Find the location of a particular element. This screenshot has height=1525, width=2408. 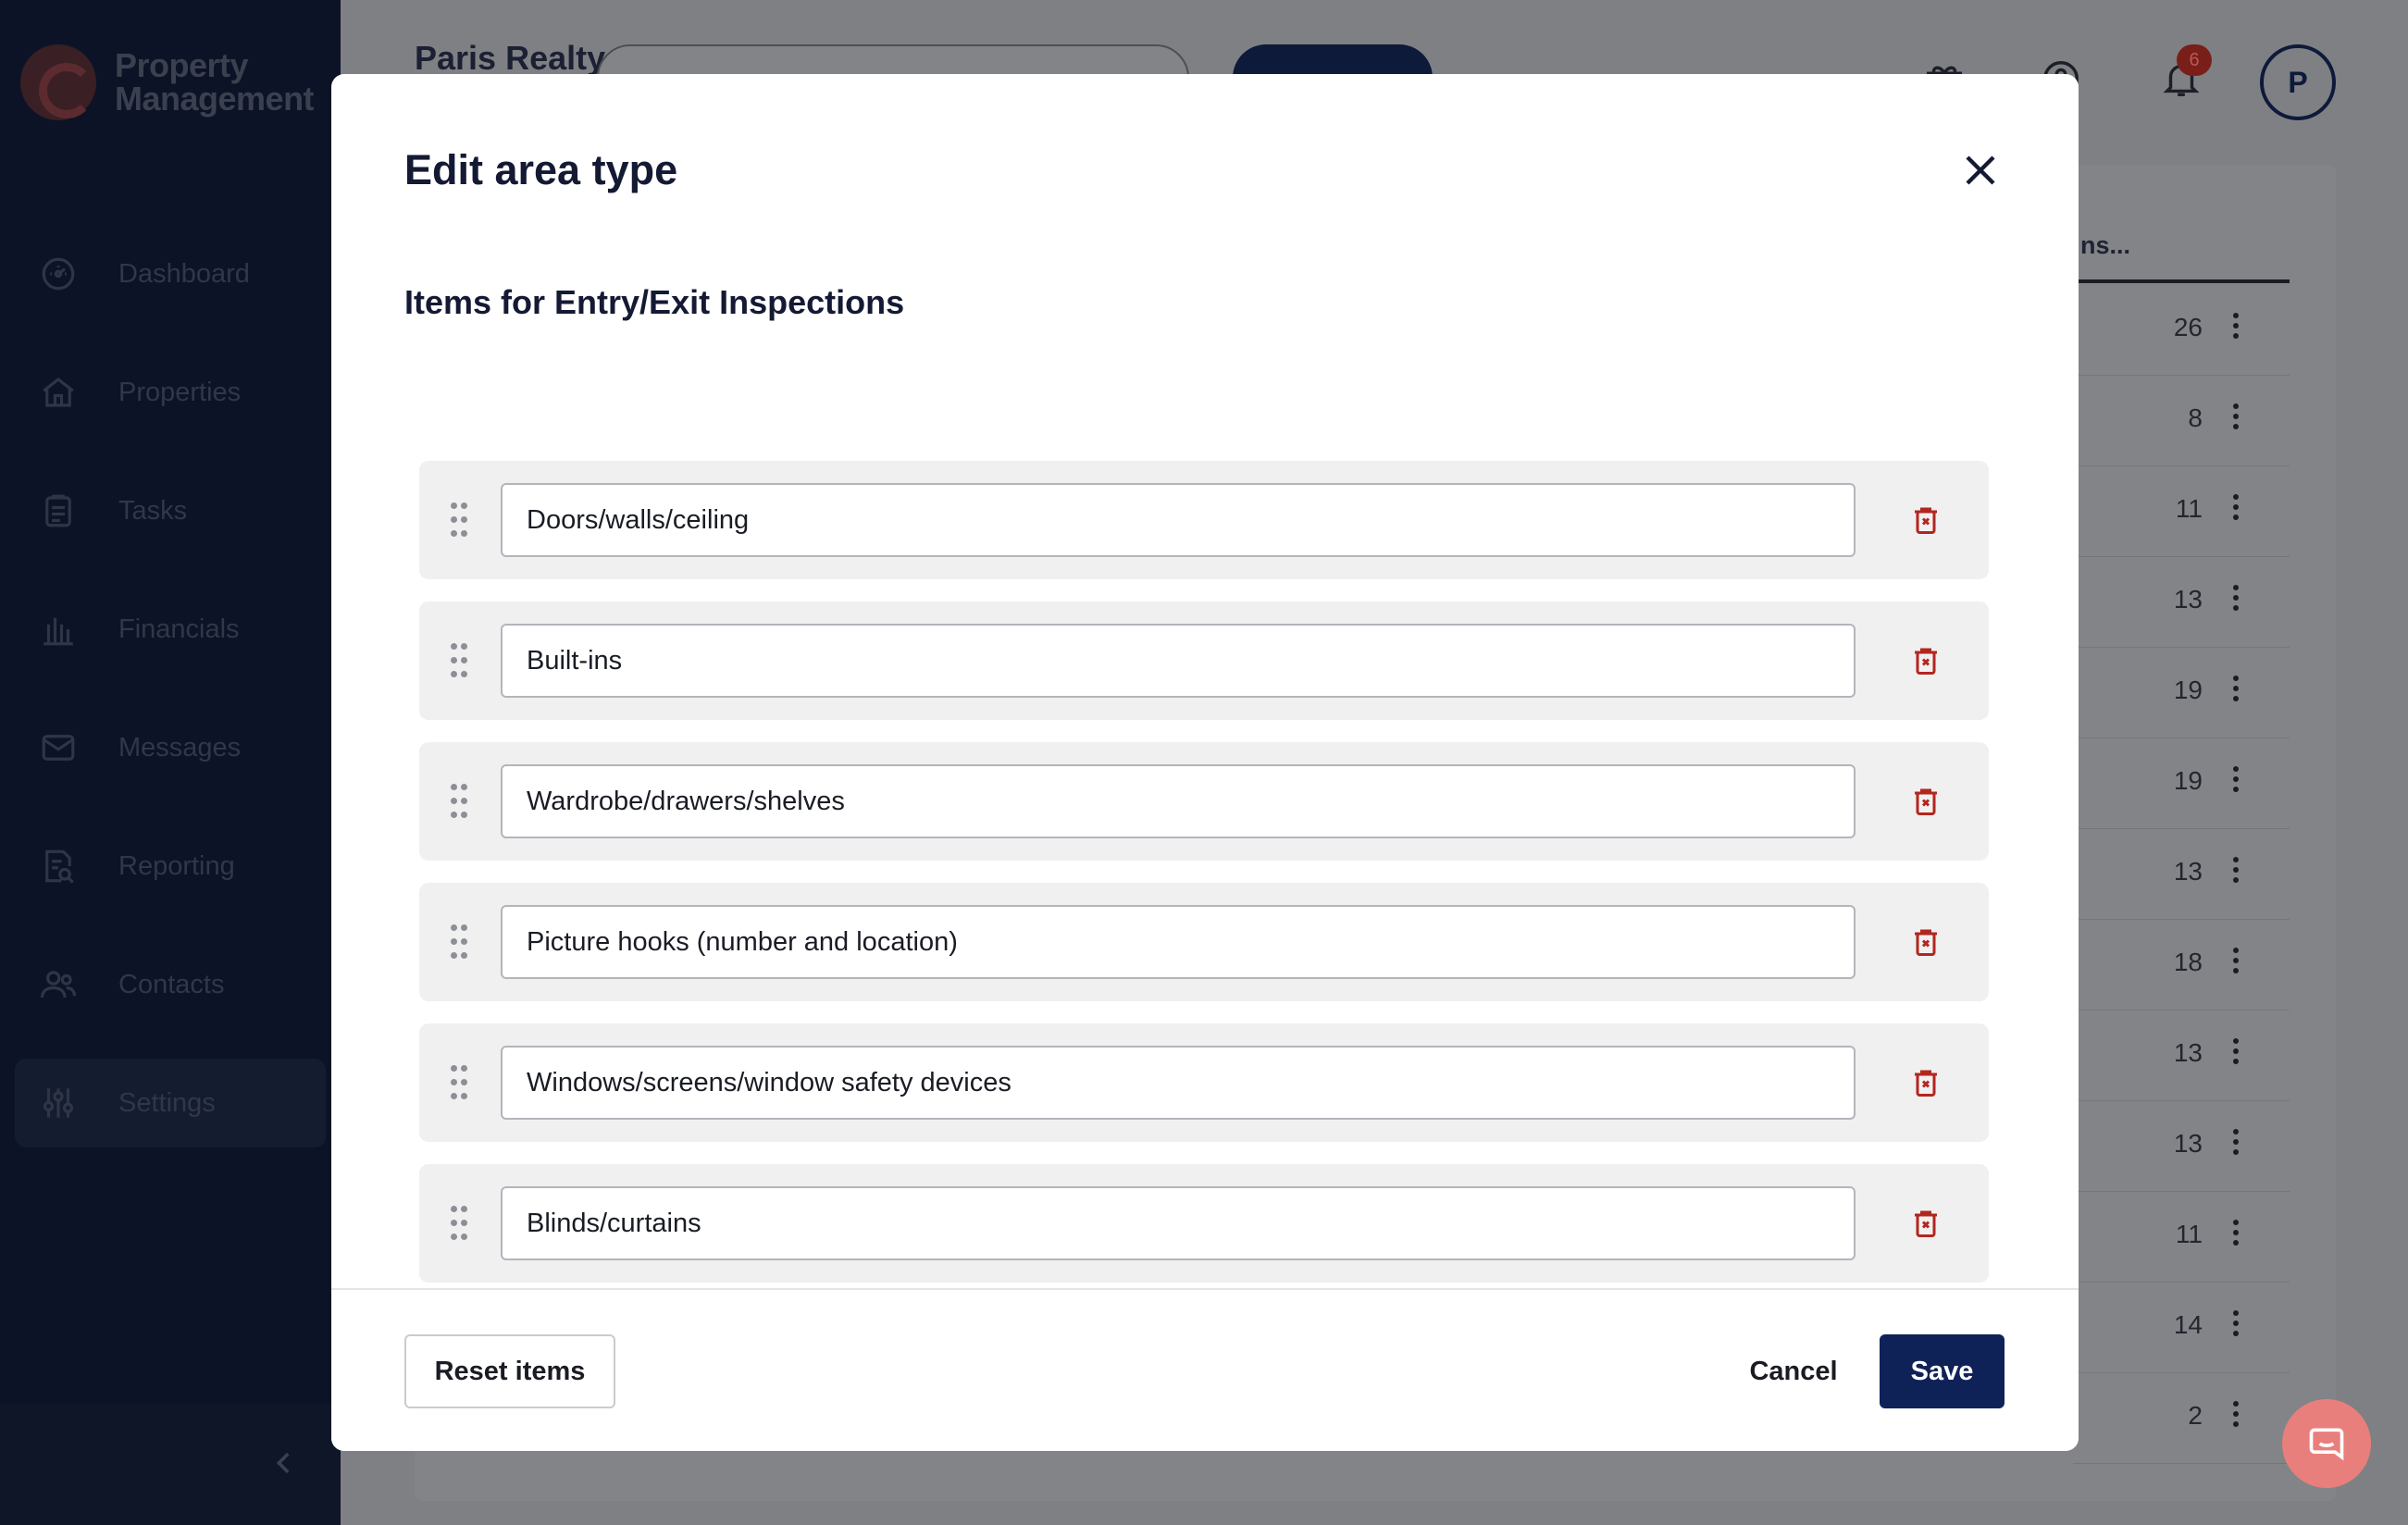

sidebar-item-label: Settings is located at coordinates (167, 1102).